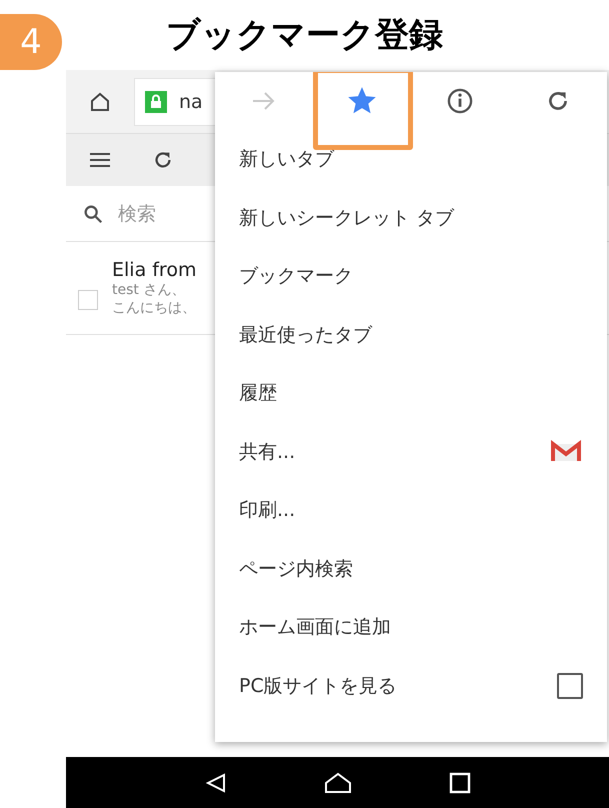  Describe the element at coordinates (411, 393) in the screenshot. I see `menu-item: 履歴` at that location.